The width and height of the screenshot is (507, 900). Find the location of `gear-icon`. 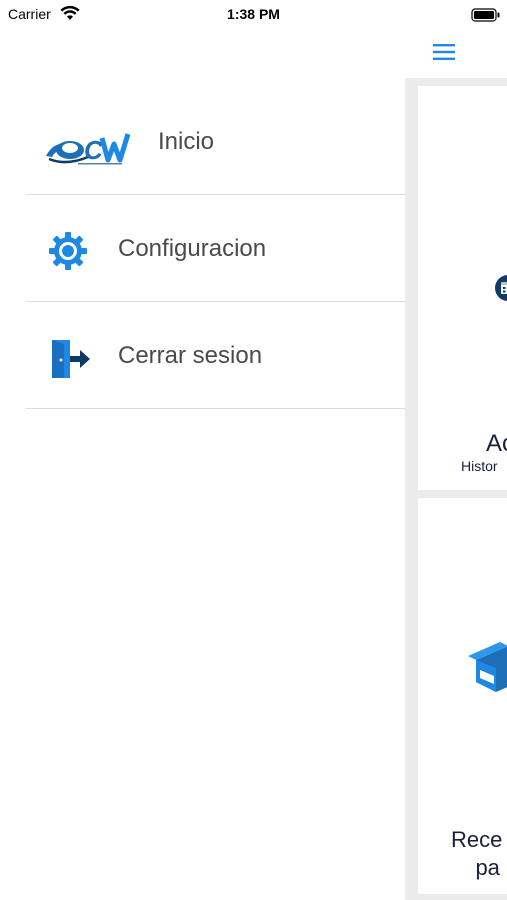

gear-icon is located at coordinates (68, 251).